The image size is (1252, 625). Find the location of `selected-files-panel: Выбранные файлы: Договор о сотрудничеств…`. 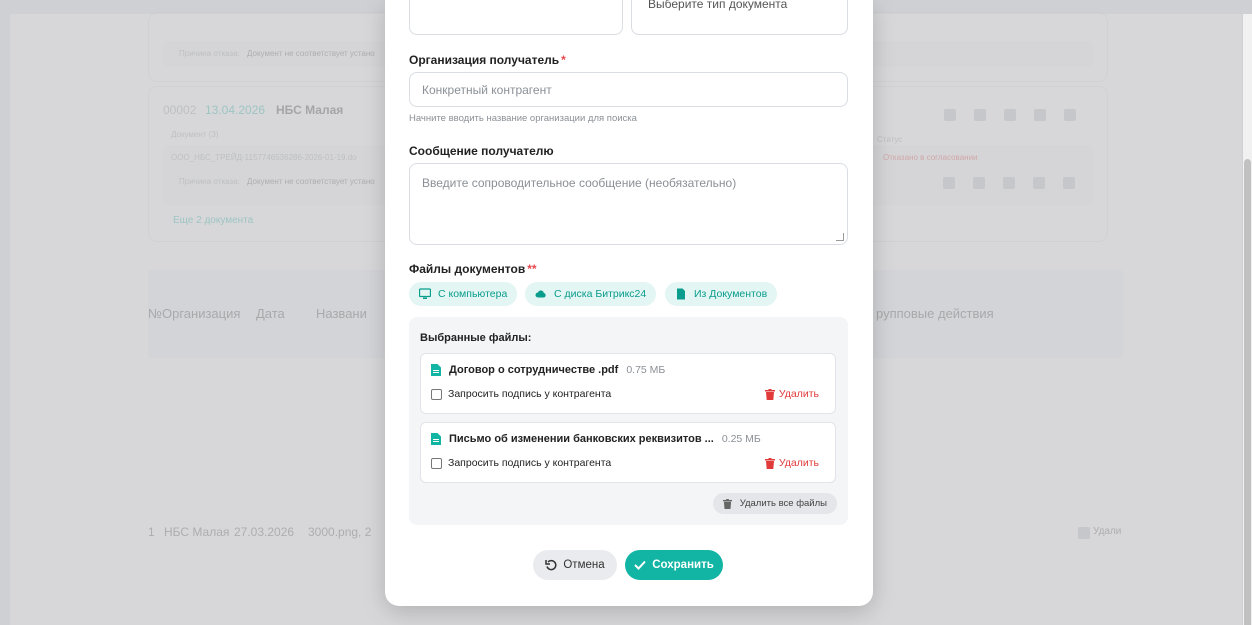

selected-files-panel: Выбранные файлы: Договор о сотрудничеств… is located at coordinates (628, 421).